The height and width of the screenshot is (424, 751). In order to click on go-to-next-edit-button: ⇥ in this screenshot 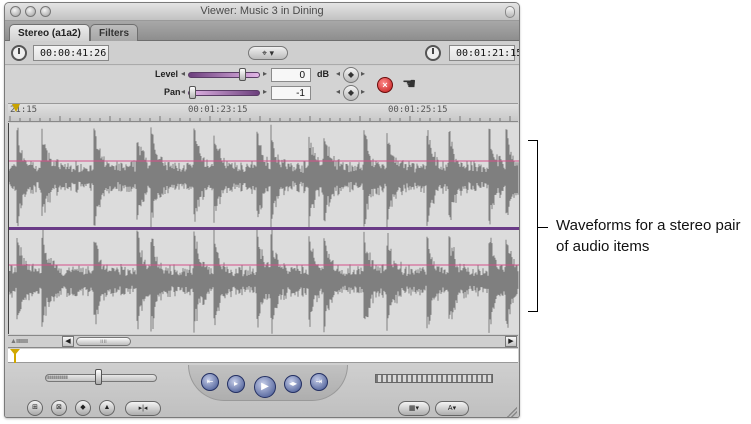, I will do `click(319, 382)`.